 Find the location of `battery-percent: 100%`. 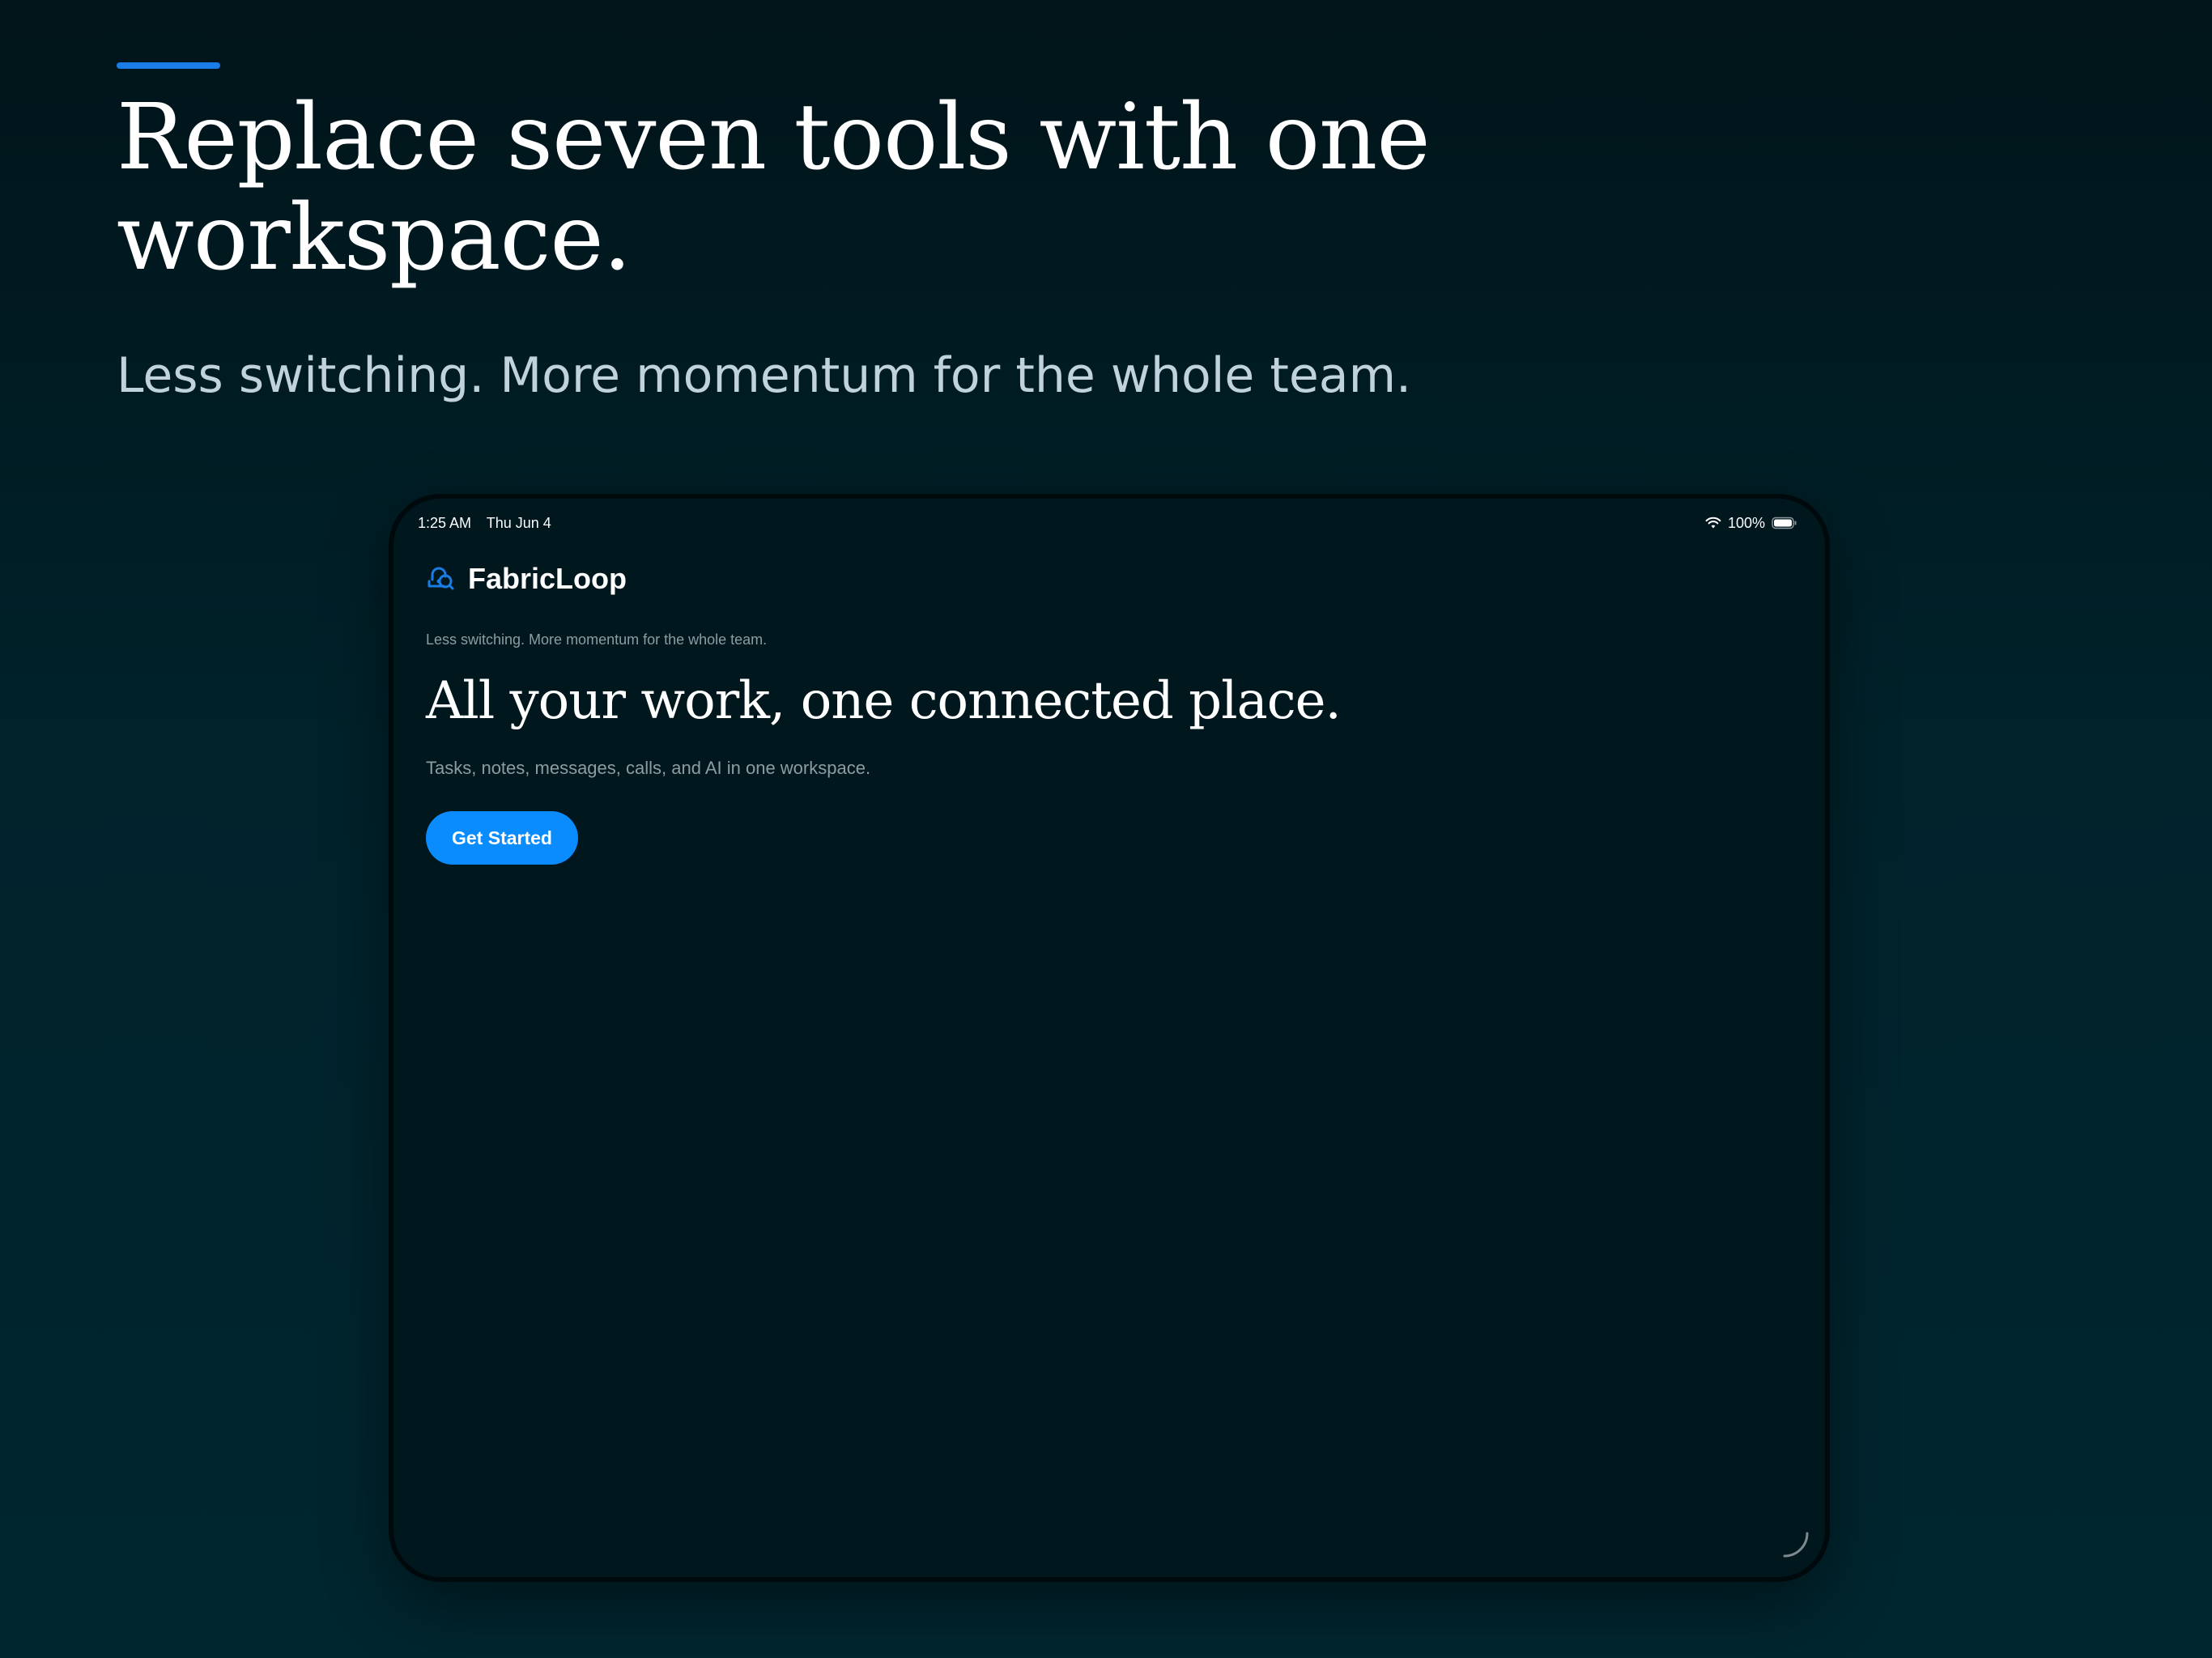

battery-percent: 100% is located at coordinates (1746, 522).